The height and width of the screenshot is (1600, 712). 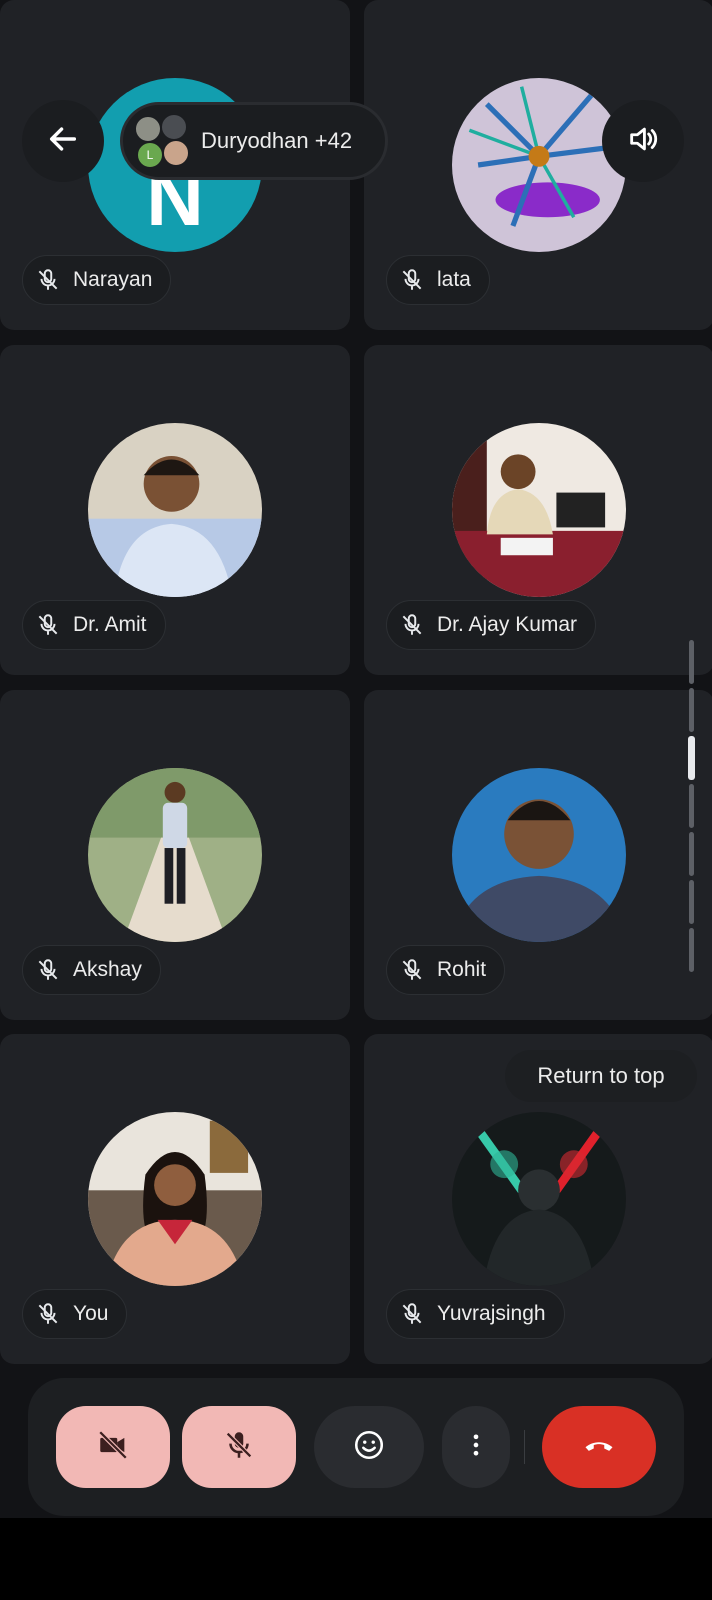 I want to click on participant-tile-dr-amit: Dr. Amit, so click(x=175, y=510).